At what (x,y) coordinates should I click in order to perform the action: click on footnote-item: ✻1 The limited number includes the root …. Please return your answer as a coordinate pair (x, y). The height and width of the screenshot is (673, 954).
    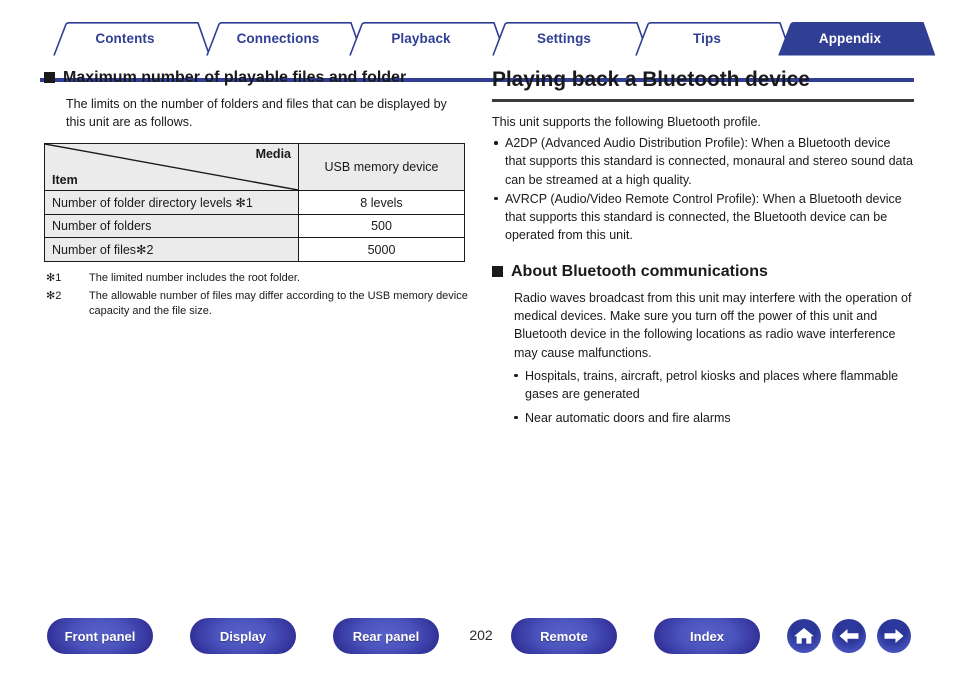
    Looking at the image, I should click on (256, 278).